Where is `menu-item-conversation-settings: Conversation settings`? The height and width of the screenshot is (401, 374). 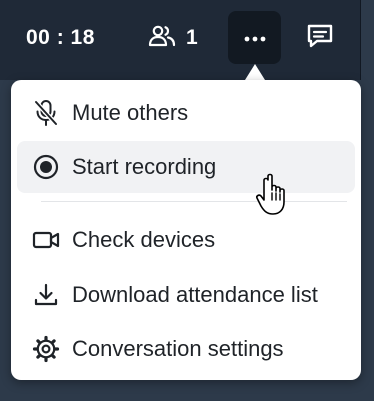
menu-item-conversation-settings: Conversation settings is located at coordinates (186, 349).